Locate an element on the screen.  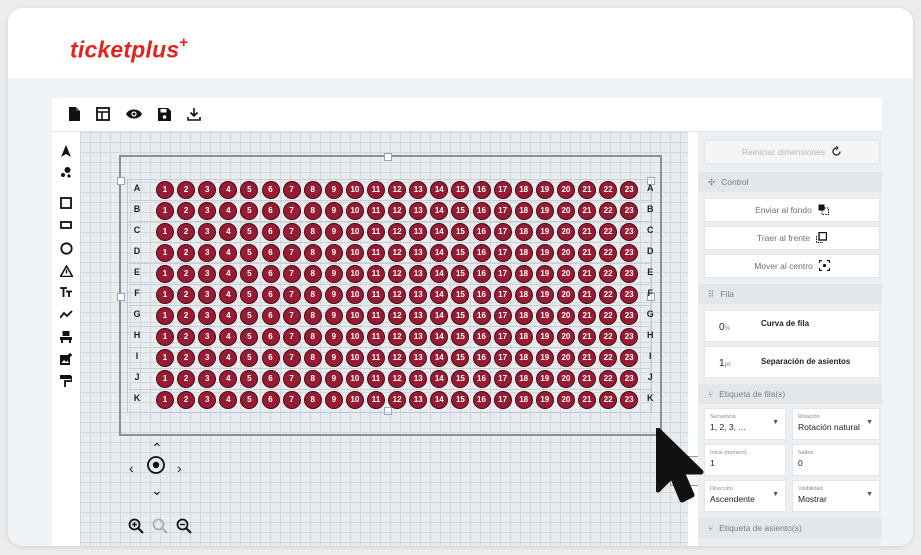
seat-row: E 1 2 3 4 5 6 7 8 9 10 11 12 13 14 15 16 17 18 19 20 21 22 23 E is located at coordinates (391, 273).